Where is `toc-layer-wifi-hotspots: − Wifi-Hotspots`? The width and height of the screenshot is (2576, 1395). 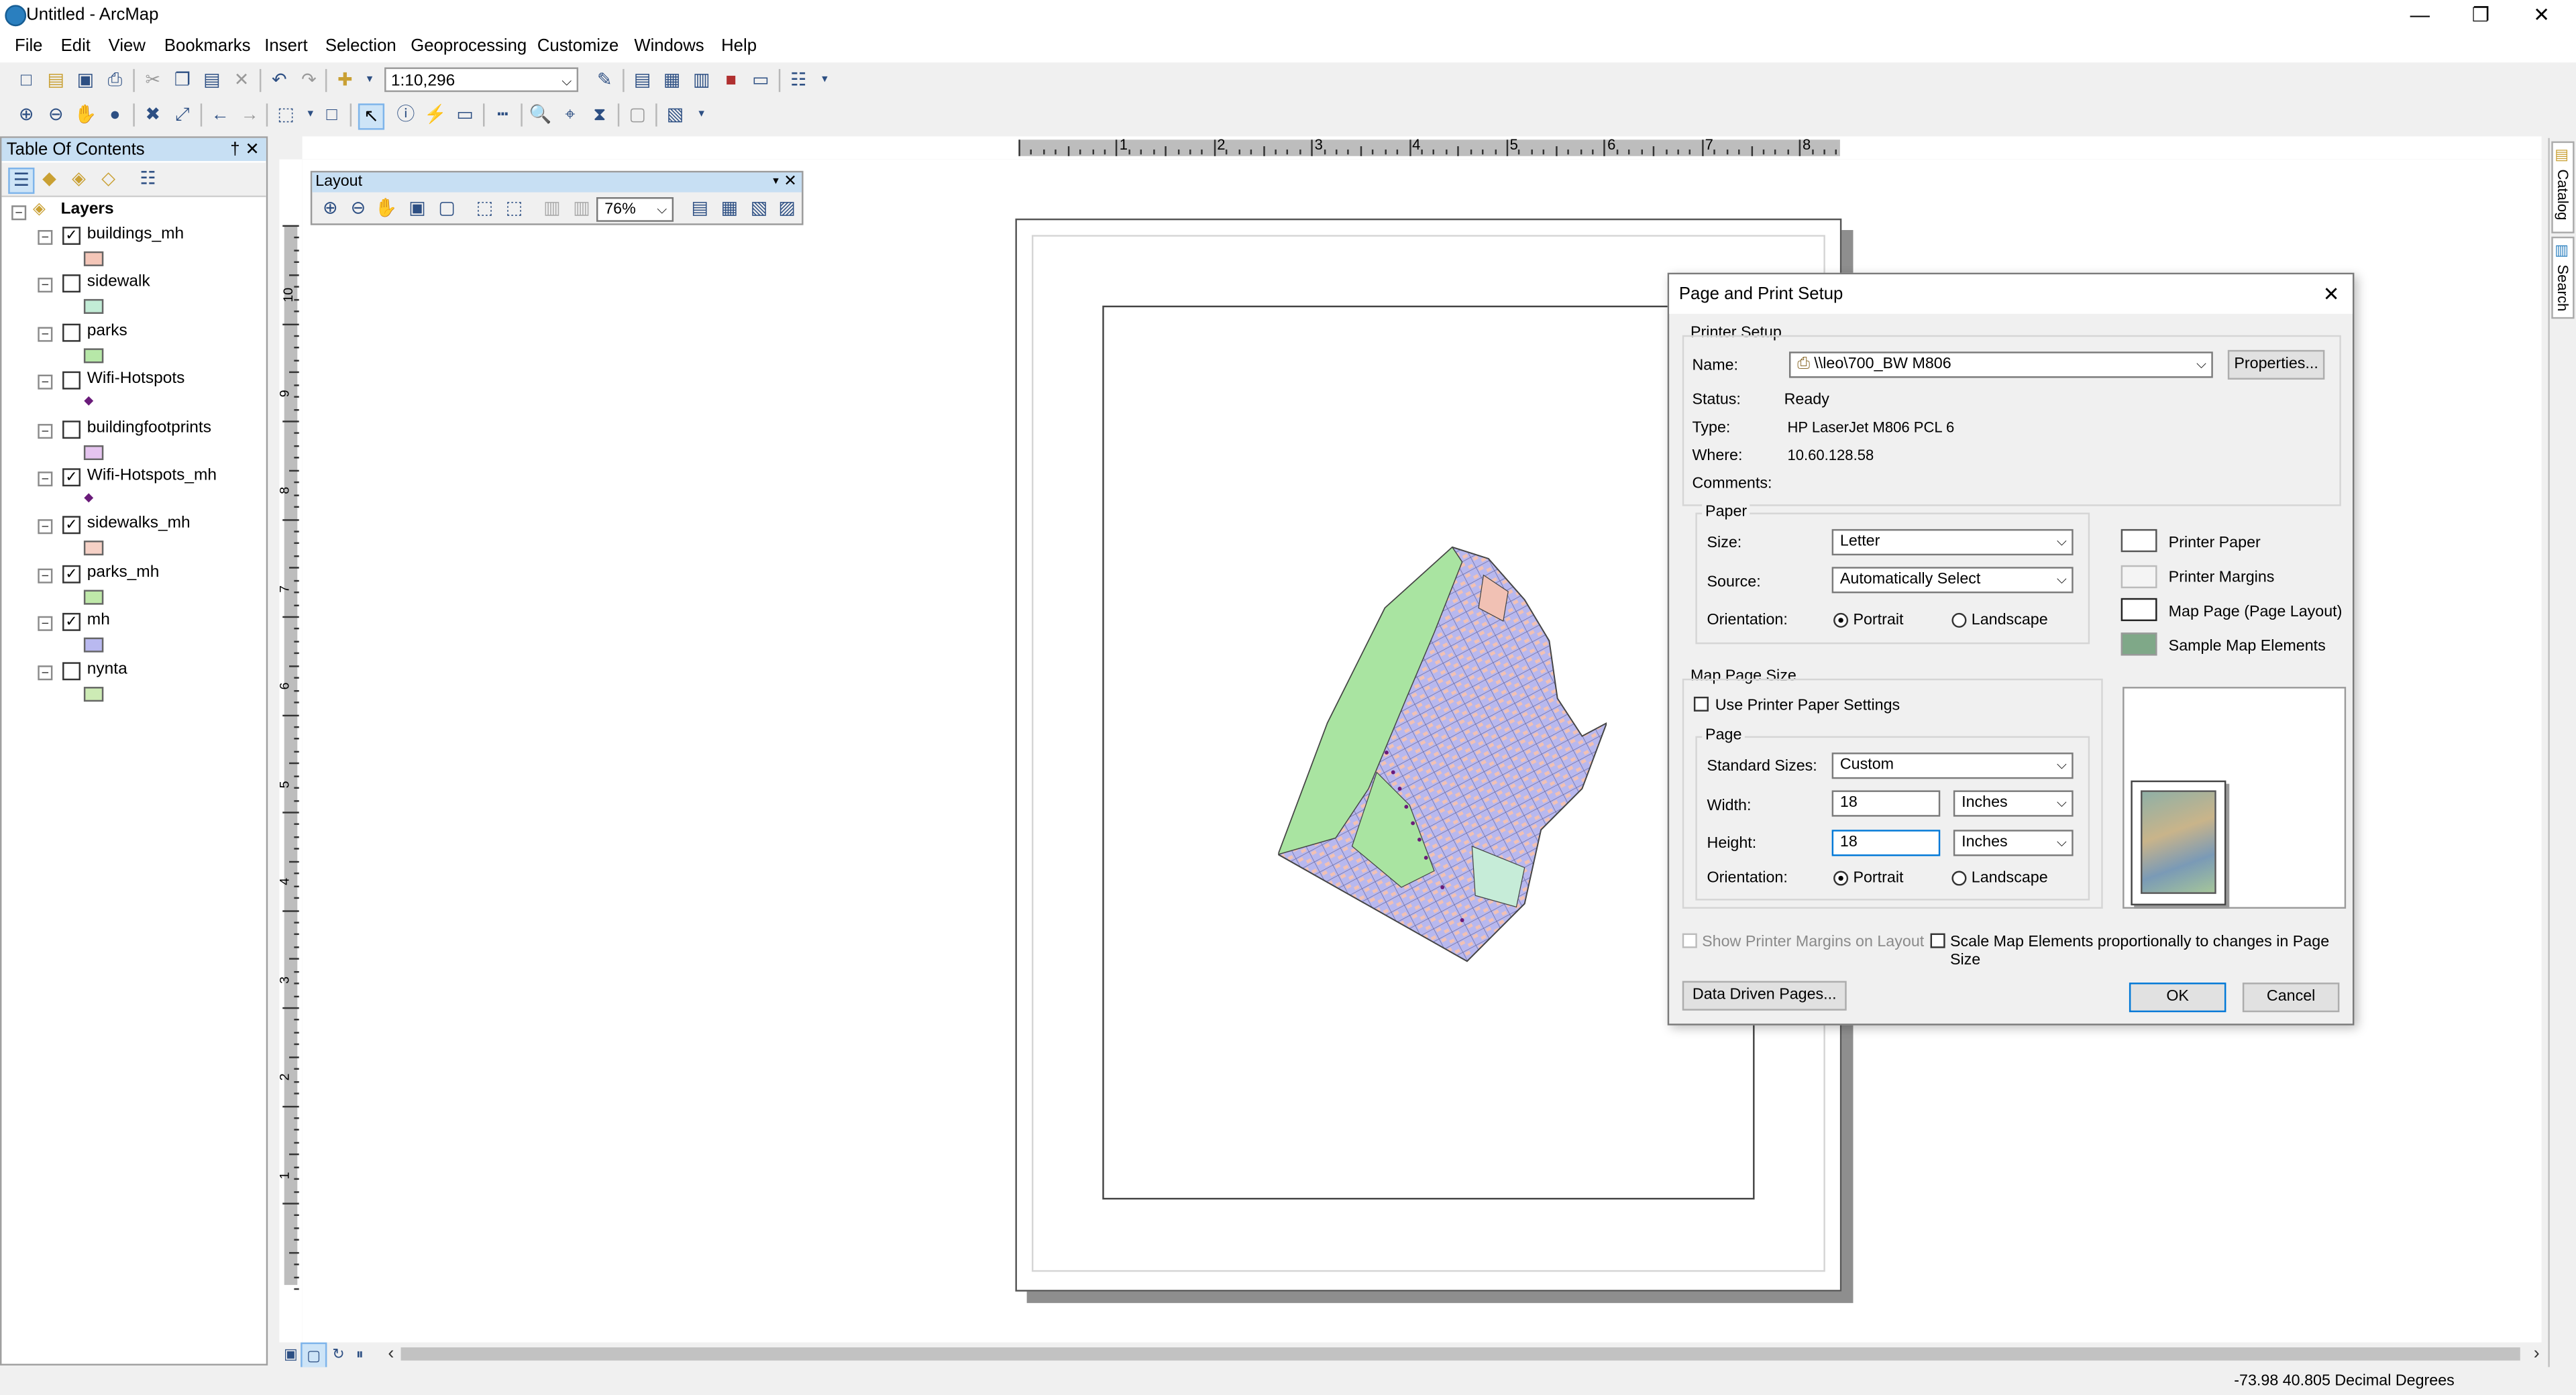
toc-layer-wifi-hotspots: − Wifi-Hotspots is located at coordinates (132, 381).